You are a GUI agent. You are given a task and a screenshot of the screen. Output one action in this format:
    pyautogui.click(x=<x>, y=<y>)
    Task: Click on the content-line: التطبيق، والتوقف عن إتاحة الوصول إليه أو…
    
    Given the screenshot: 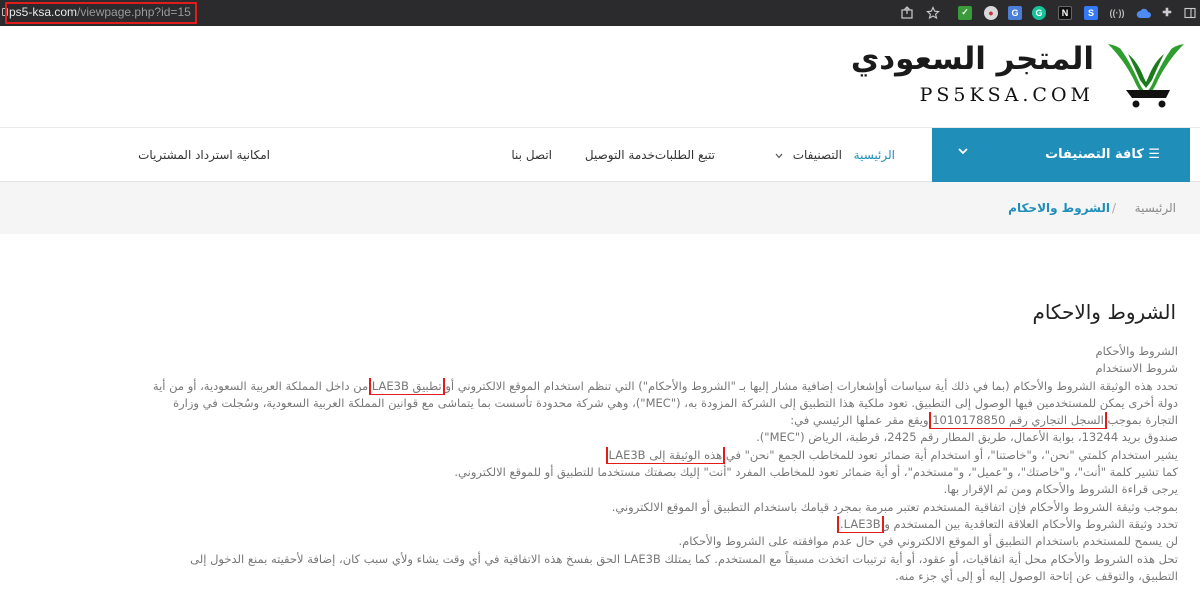 What is the action you would take?
    pyautogui.click(x=1036, y=575)
    